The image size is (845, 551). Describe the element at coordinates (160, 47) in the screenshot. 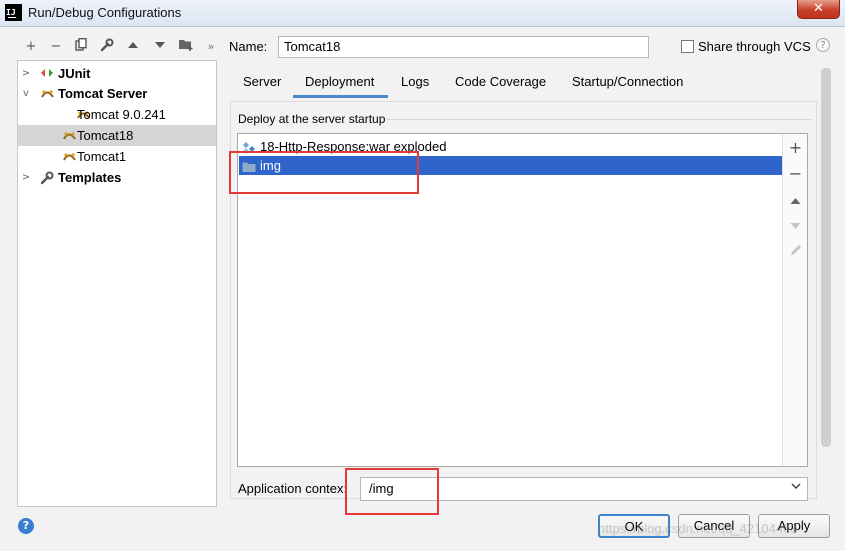

I see `arrow-down-icon` at that location.